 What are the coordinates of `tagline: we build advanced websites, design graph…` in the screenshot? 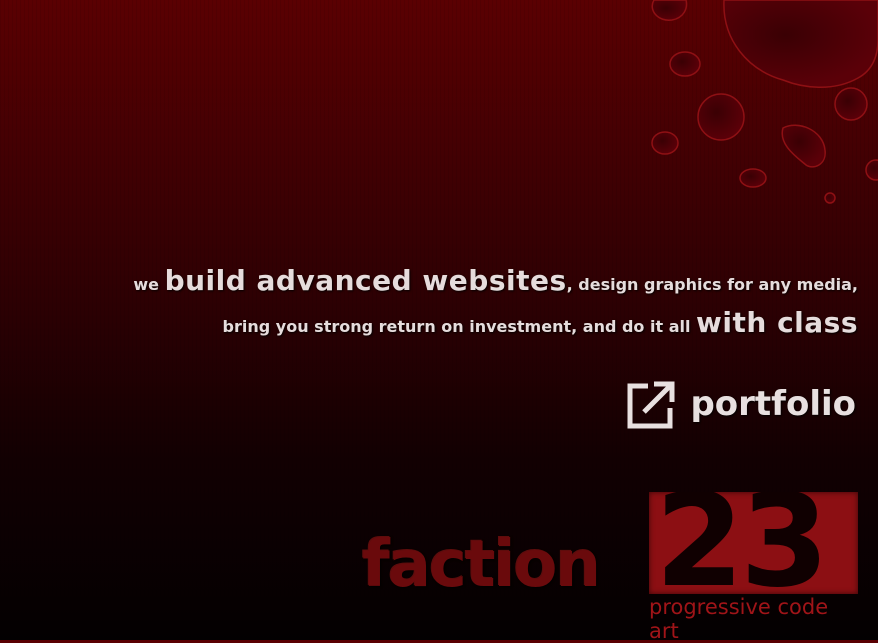 It's located at (495, 304).